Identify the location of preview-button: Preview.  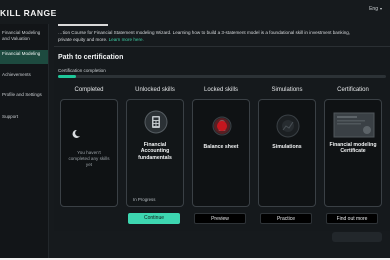
(220, 218).